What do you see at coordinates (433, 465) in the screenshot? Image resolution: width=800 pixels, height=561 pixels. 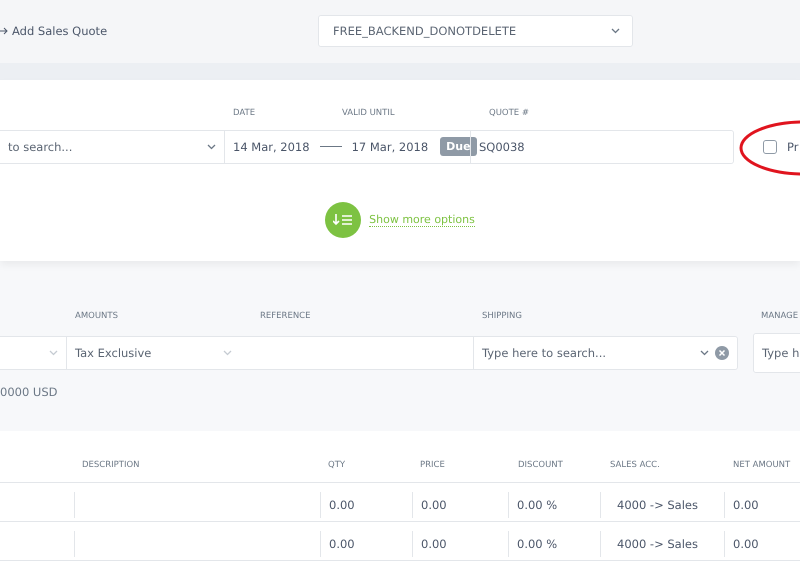 I see `column-header: PRICE` at bounding box center [433, 465].